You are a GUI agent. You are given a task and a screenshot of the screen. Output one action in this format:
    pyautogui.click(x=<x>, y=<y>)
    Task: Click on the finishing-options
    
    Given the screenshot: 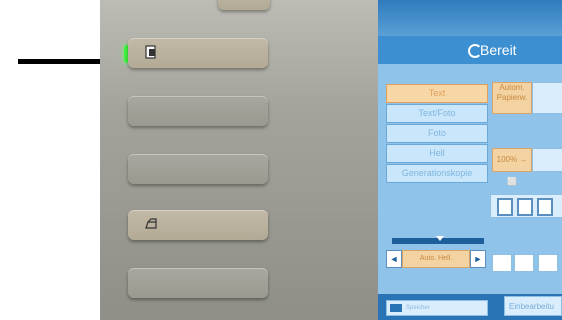 What is the action you would take?
    pyautogui.click(x=526, y=206)
    